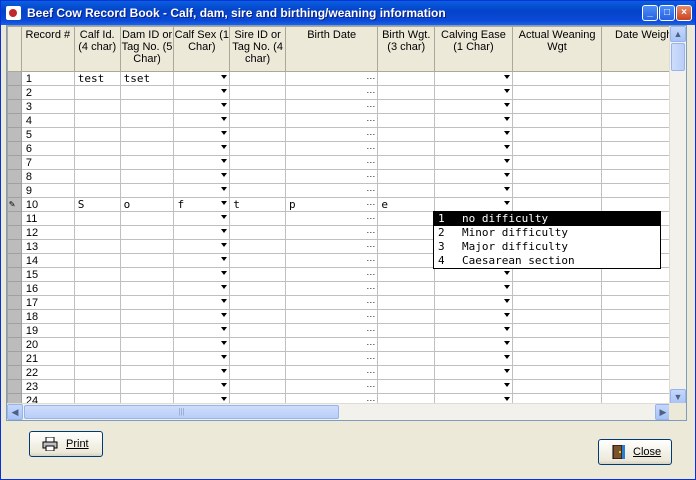  What do you see at coordinates (473, 49) in the screenshot?
I see `col-header-calving-ease: Calving Ease (1 Char)` at bounding box center [473, 49].